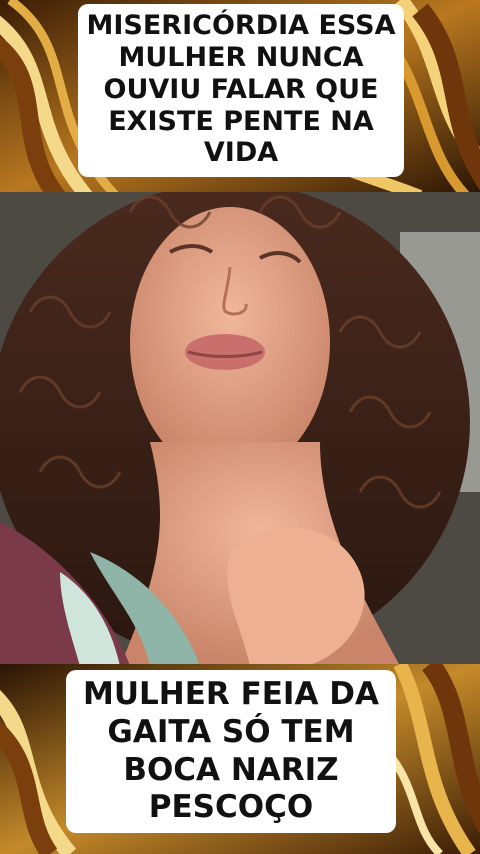  What do you see at coordinates (231, 807) in the screenshot?
I see `bottom-caption-line: PESCOÇO` at bounding box center [231, 807].